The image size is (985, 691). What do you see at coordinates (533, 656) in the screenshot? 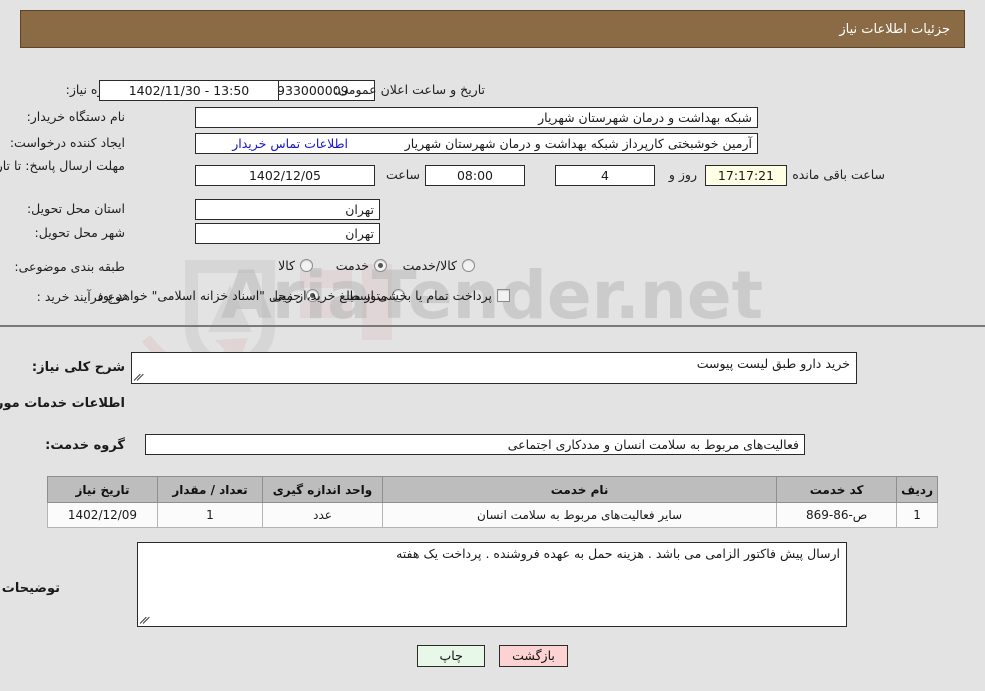
I see `back-button: بازگشت` at bounding box center [533, 656].